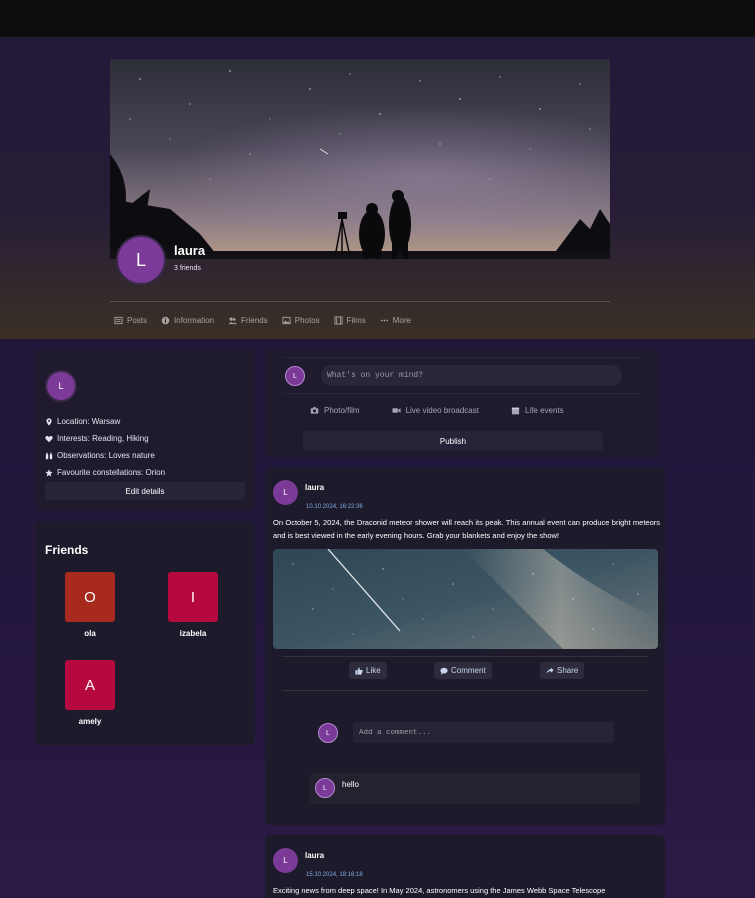 Image resolution: width=755 pixels, height=898 pixels. What do you see at coordinates (328, 733) in the screenshot?
I see `comment-composer-avatar: L` at bounding box center [328, 733].